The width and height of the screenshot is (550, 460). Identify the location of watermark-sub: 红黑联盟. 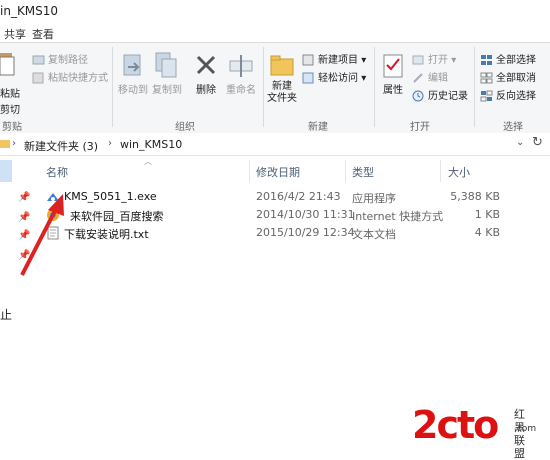
(519, 434).